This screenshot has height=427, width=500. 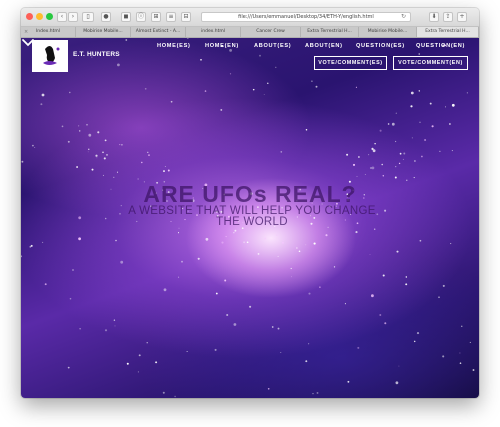 What do you see at coordinates (186, 17) in the screenshot?
I see `bookmark-icon: ⊟` at bounding box center [186, 17].